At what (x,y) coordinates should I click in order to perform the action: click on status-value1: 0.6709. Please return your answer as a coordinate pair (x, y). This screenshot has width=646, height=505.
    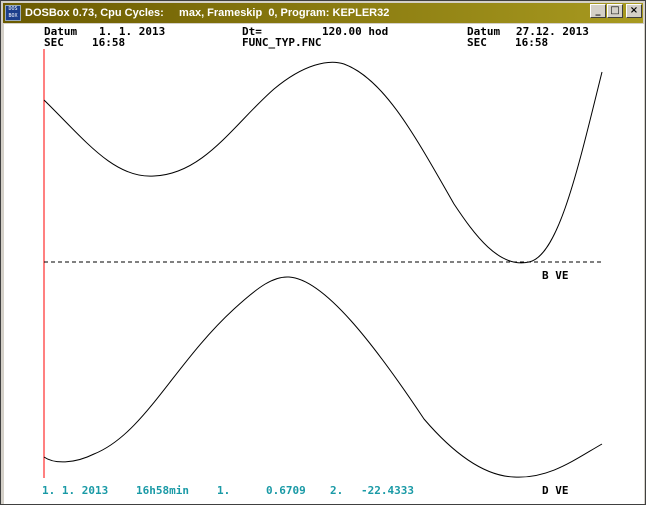
    Looking at the image, I should click on (286, 490).